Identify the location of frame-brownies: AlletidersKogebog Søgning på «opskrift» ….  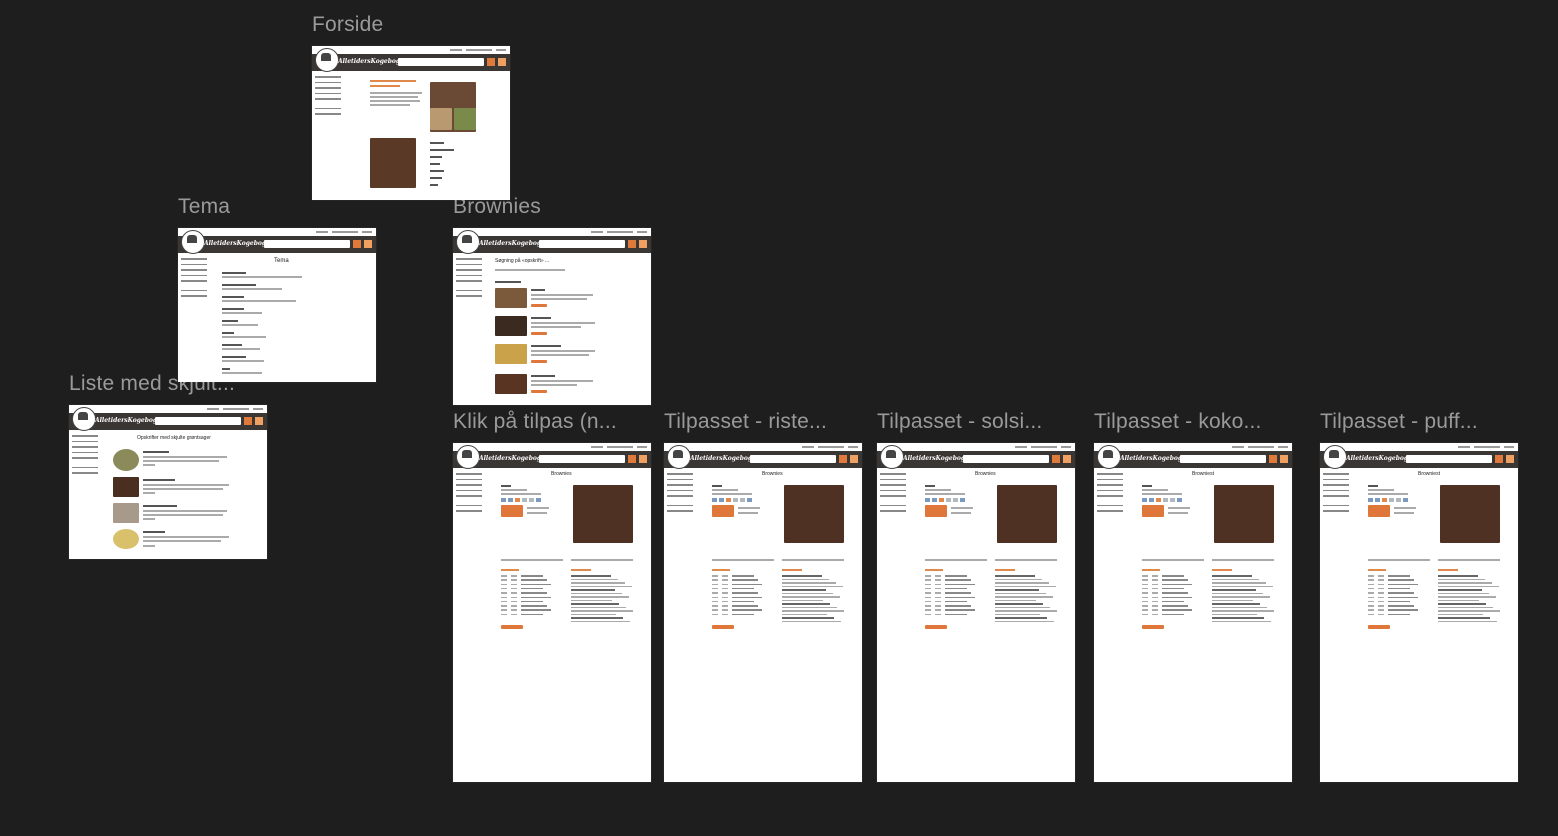
(552, 316).